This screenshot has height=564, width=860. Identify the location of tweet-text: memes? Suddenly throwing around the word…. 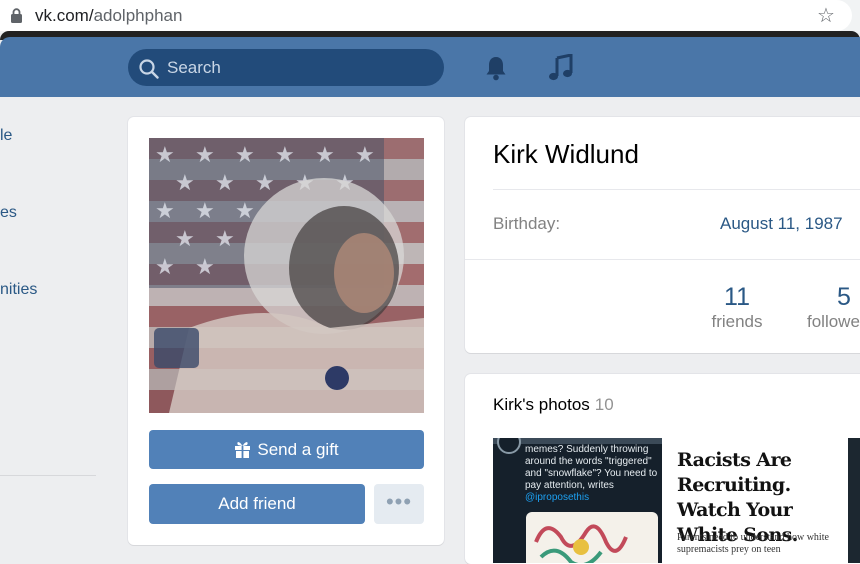
(591, 473).